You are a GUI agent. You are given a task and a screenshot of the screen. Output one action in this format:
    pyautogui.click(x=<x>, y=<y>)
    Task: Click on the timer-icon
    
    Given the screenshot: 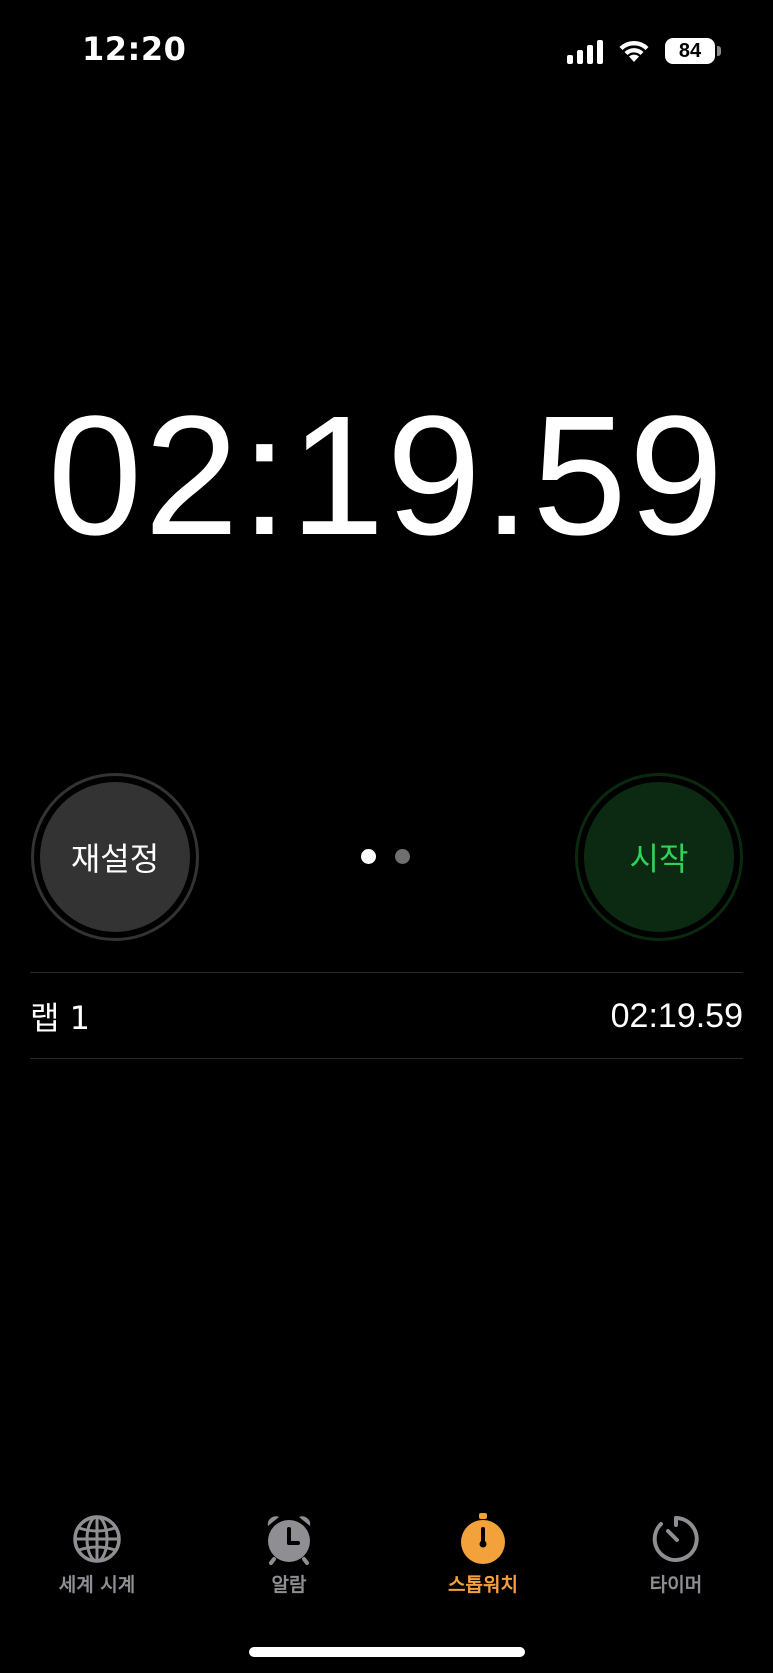 What is the action you would take?
    pyautogui.click(x=675, y=1539)
    